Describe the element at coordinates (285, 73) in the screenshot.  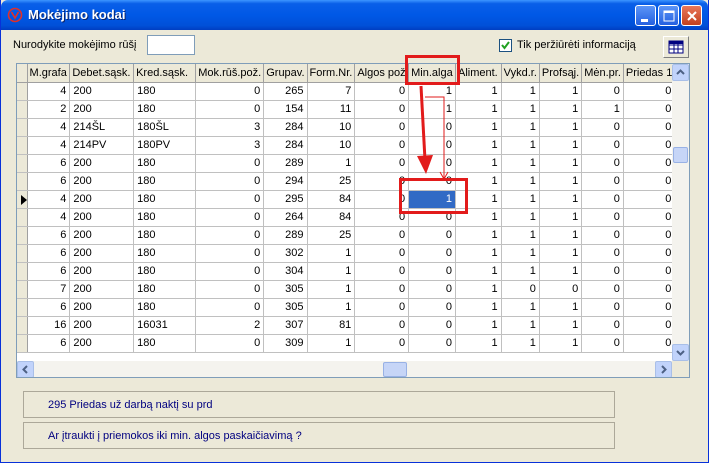
I see `column-header-grupav: Grupav.` at that location.